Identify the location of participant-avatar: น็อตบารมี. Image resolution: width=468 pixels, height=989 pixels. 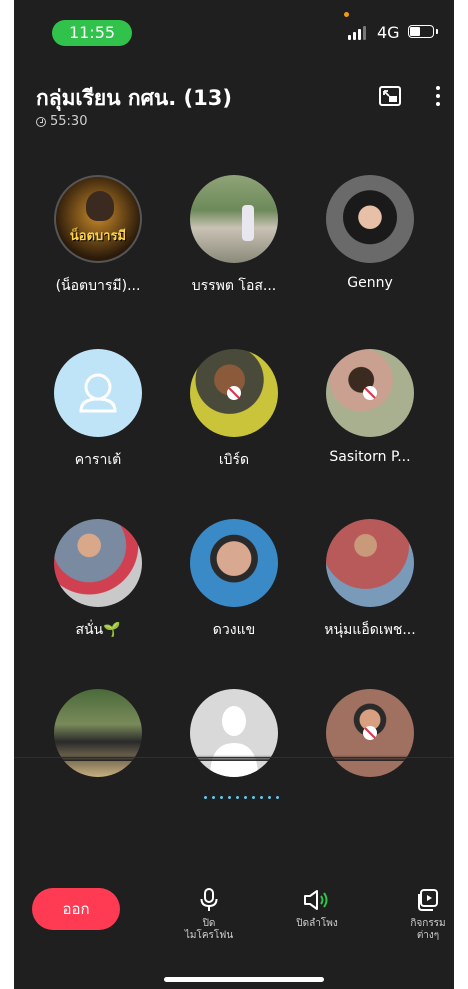
(98, 219).